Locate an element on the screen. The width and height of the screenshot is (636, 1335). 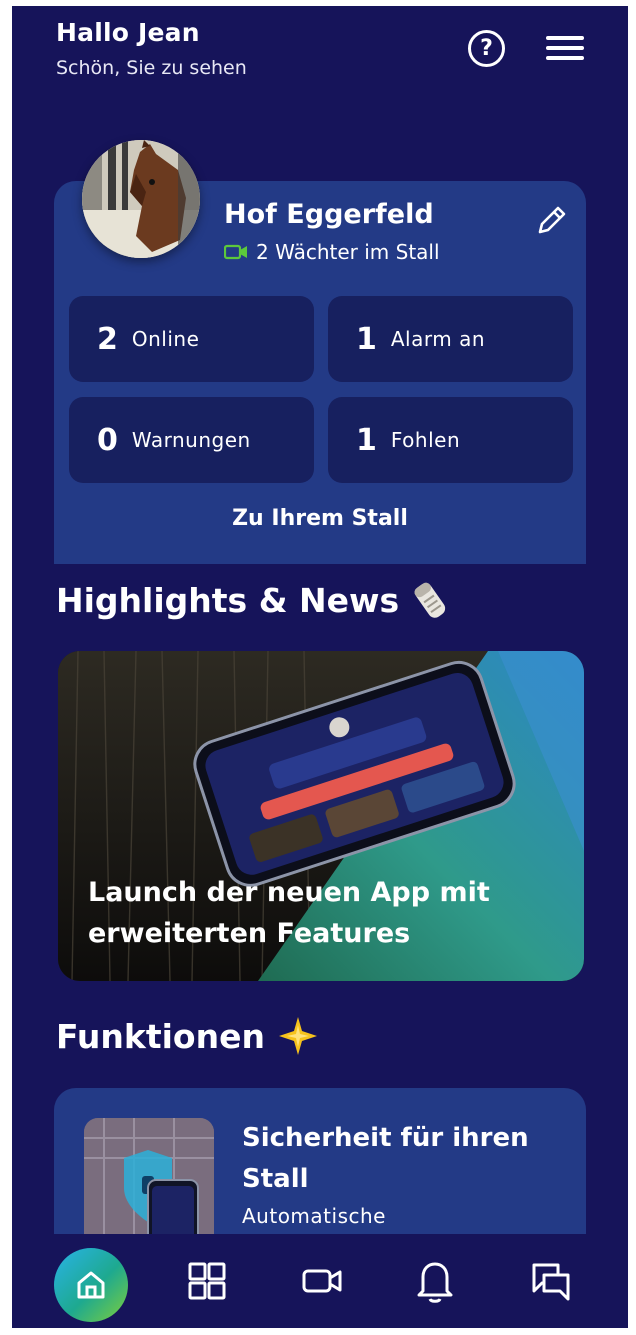
highlights-title: Highlights & News is located at coordinates (253, 600).